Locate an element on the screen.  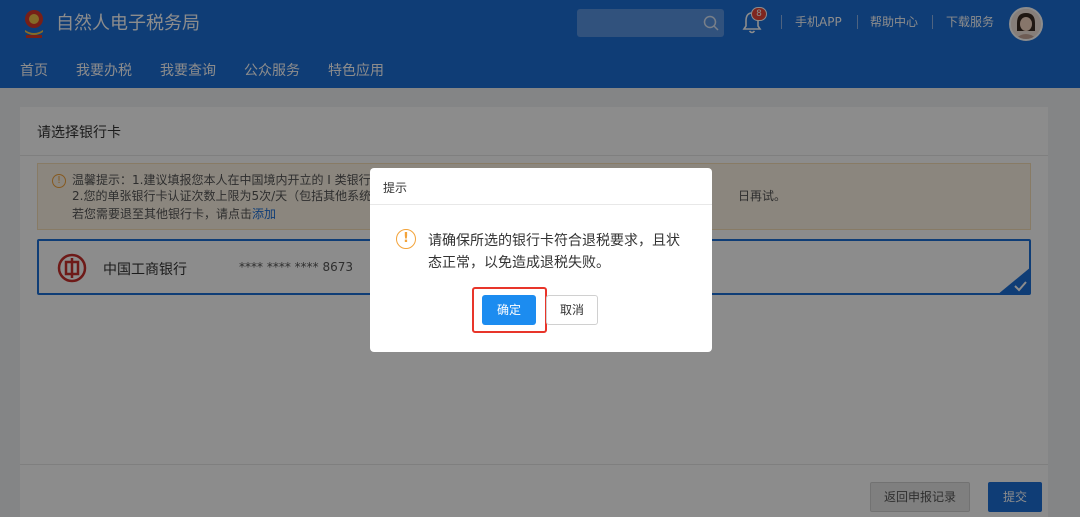
warning-icon: ! is located at coordinates (406, 239).